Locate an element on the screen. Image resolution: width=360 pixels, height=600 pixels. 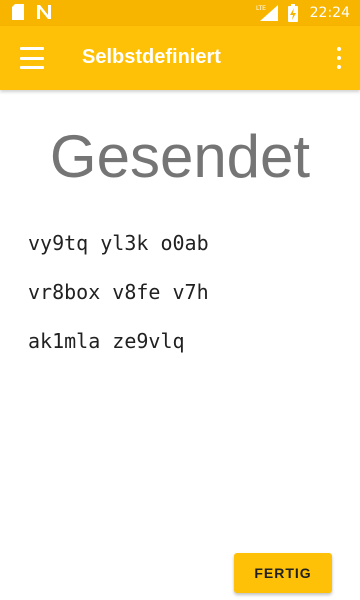
code-line-3: ak1mla ze9vlq is located at coordinates (106, 341).